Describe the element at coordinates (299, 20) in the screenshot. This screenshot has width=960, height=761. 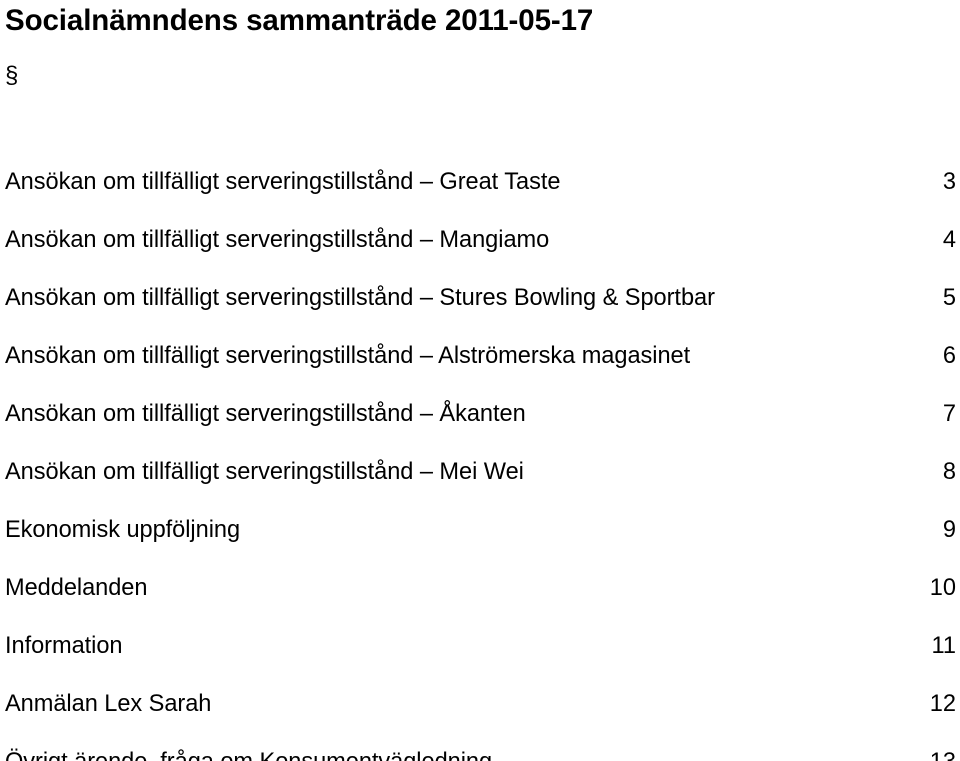
I see `page-title: Socialnämndens sammanträde 2011-05-17` at that location.